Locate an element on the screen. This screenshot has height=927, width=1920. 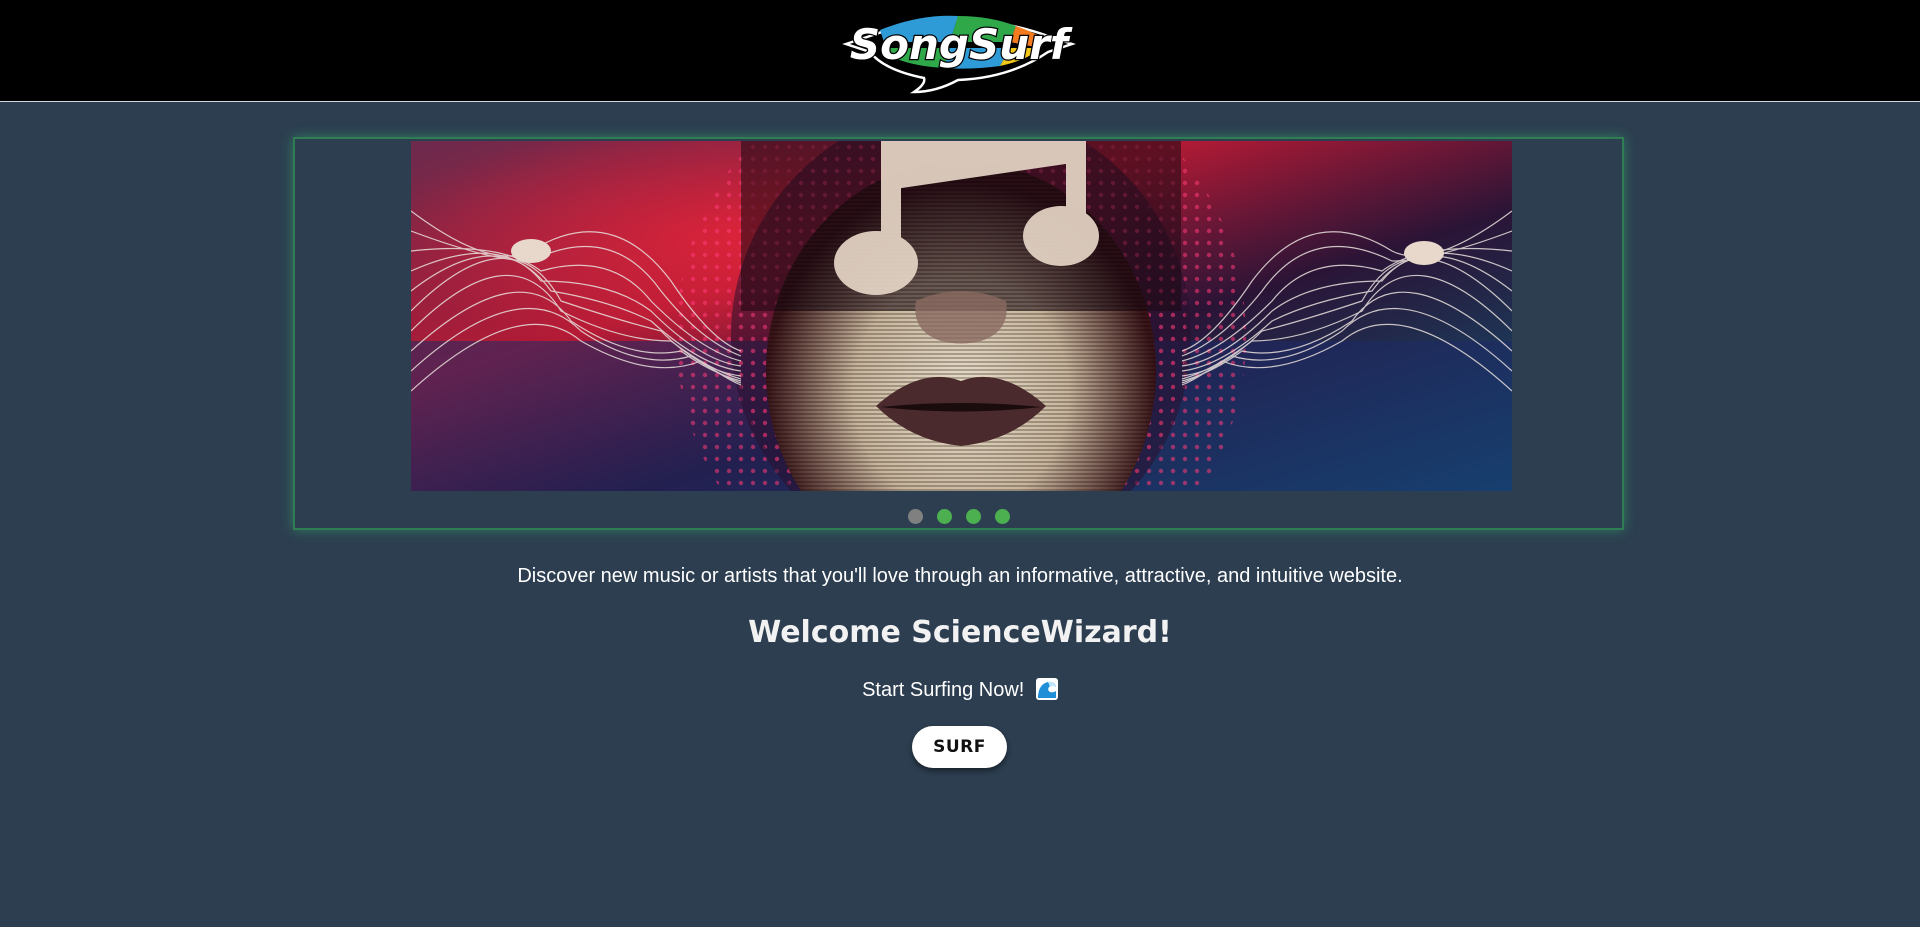
site-header: SongSurf is located at coordinates (960, 51).